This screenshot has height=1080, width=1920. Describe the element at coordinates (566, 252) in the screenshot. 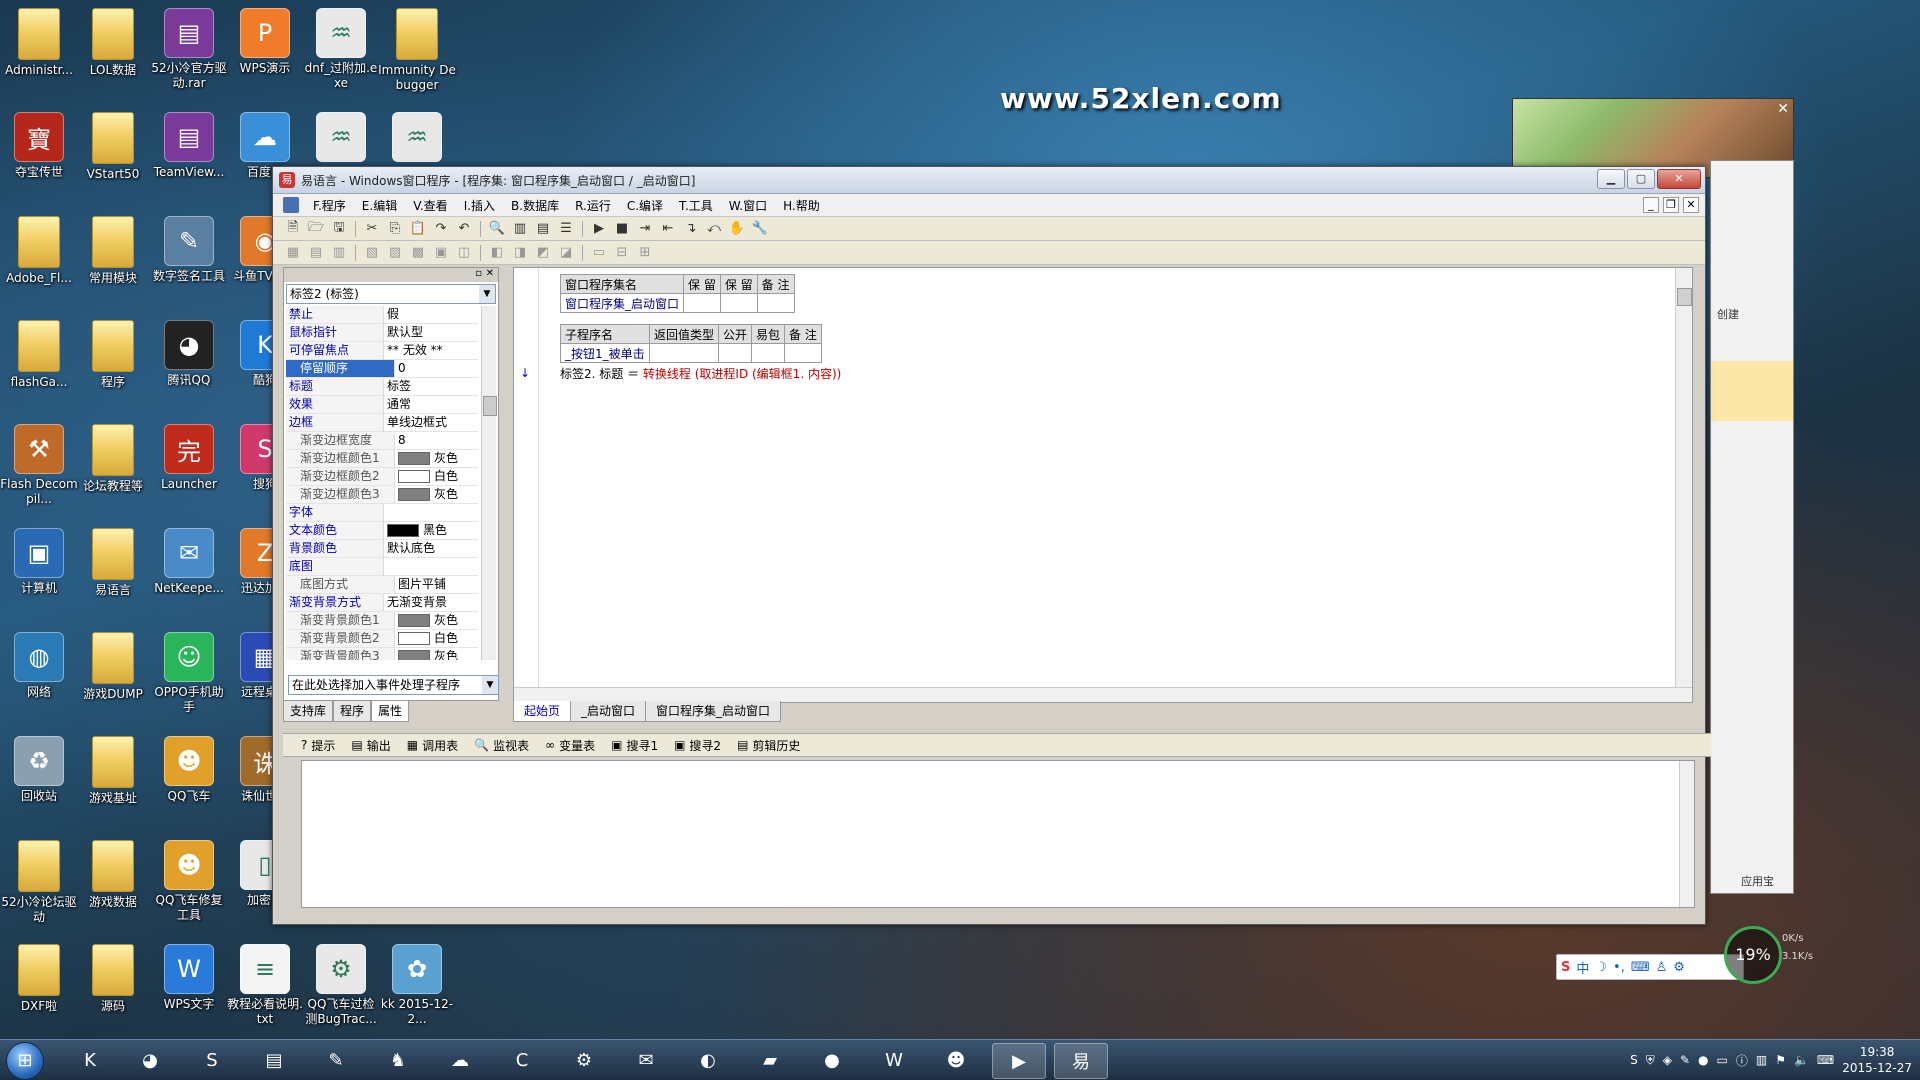

I see `align-tool-icon: ◪` at that location.